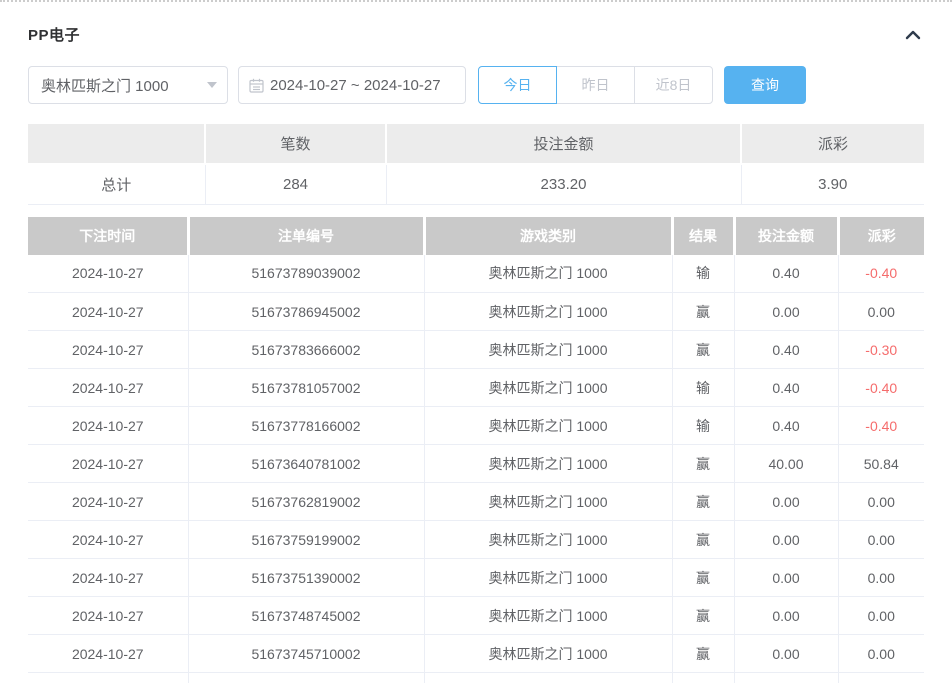  What do you see at coordinates (765, 85) in the screenshot?
I see `query-button: 查询` at bounding box center [765, 85].